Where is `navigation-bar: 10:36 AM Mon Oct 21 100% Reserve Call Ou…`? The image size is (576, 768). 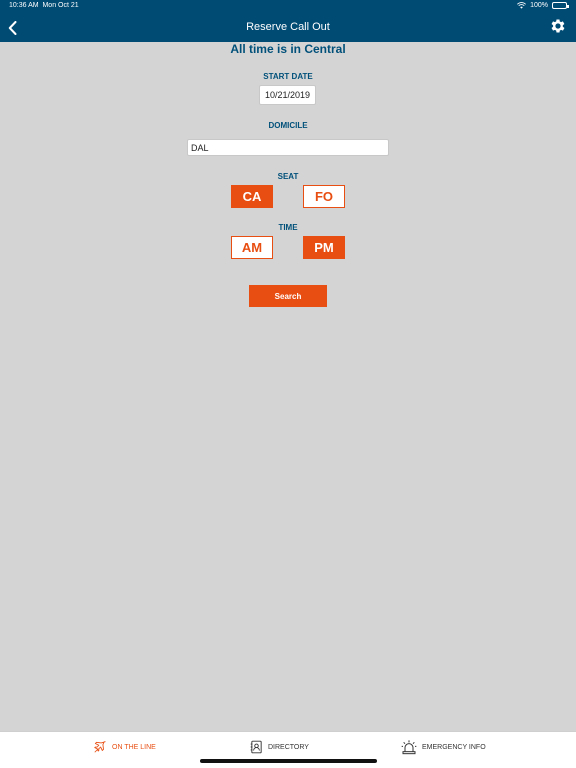
navigation-bar: 10:36 AM Mon Oct 21 100% Reserve Call Ou… is located at coordinates (288, 21).